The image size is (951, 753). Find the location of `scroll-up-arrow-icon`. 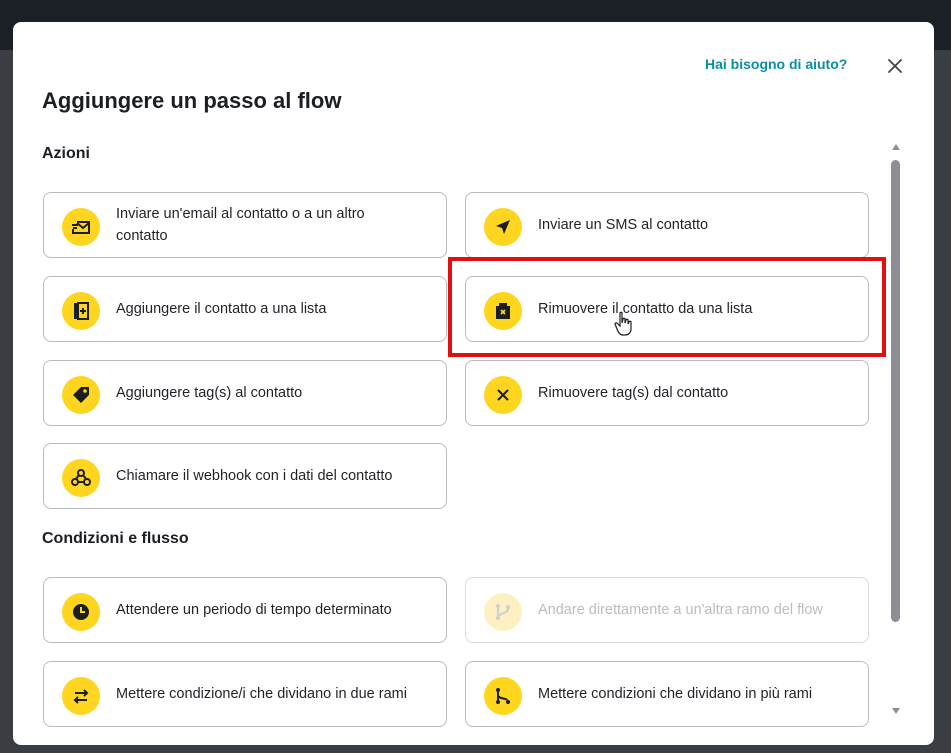

scroll-up-arrow-icon is located at coordinates (896, 147).